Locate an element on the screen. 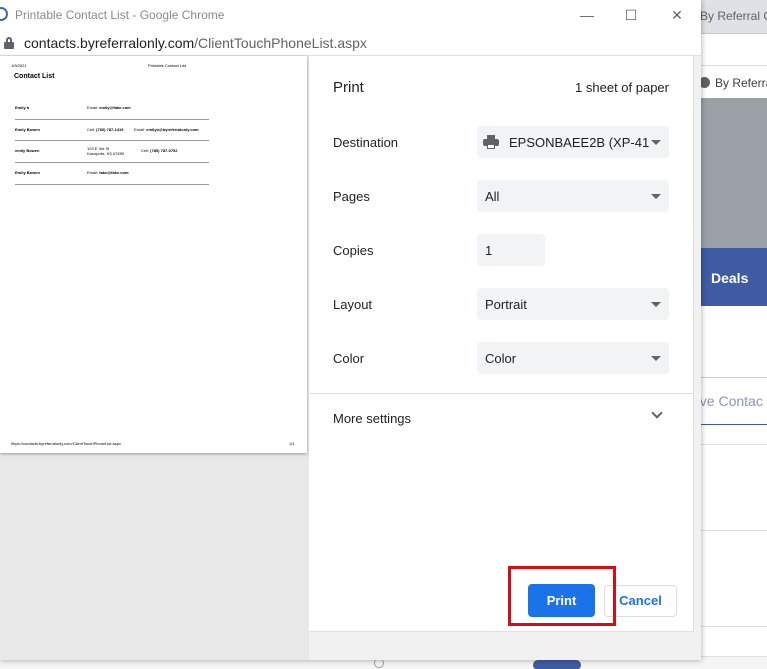 This screenshot has height=669, width=767. preview-date: 1/9/2021 is located at coordinates (19, 65).